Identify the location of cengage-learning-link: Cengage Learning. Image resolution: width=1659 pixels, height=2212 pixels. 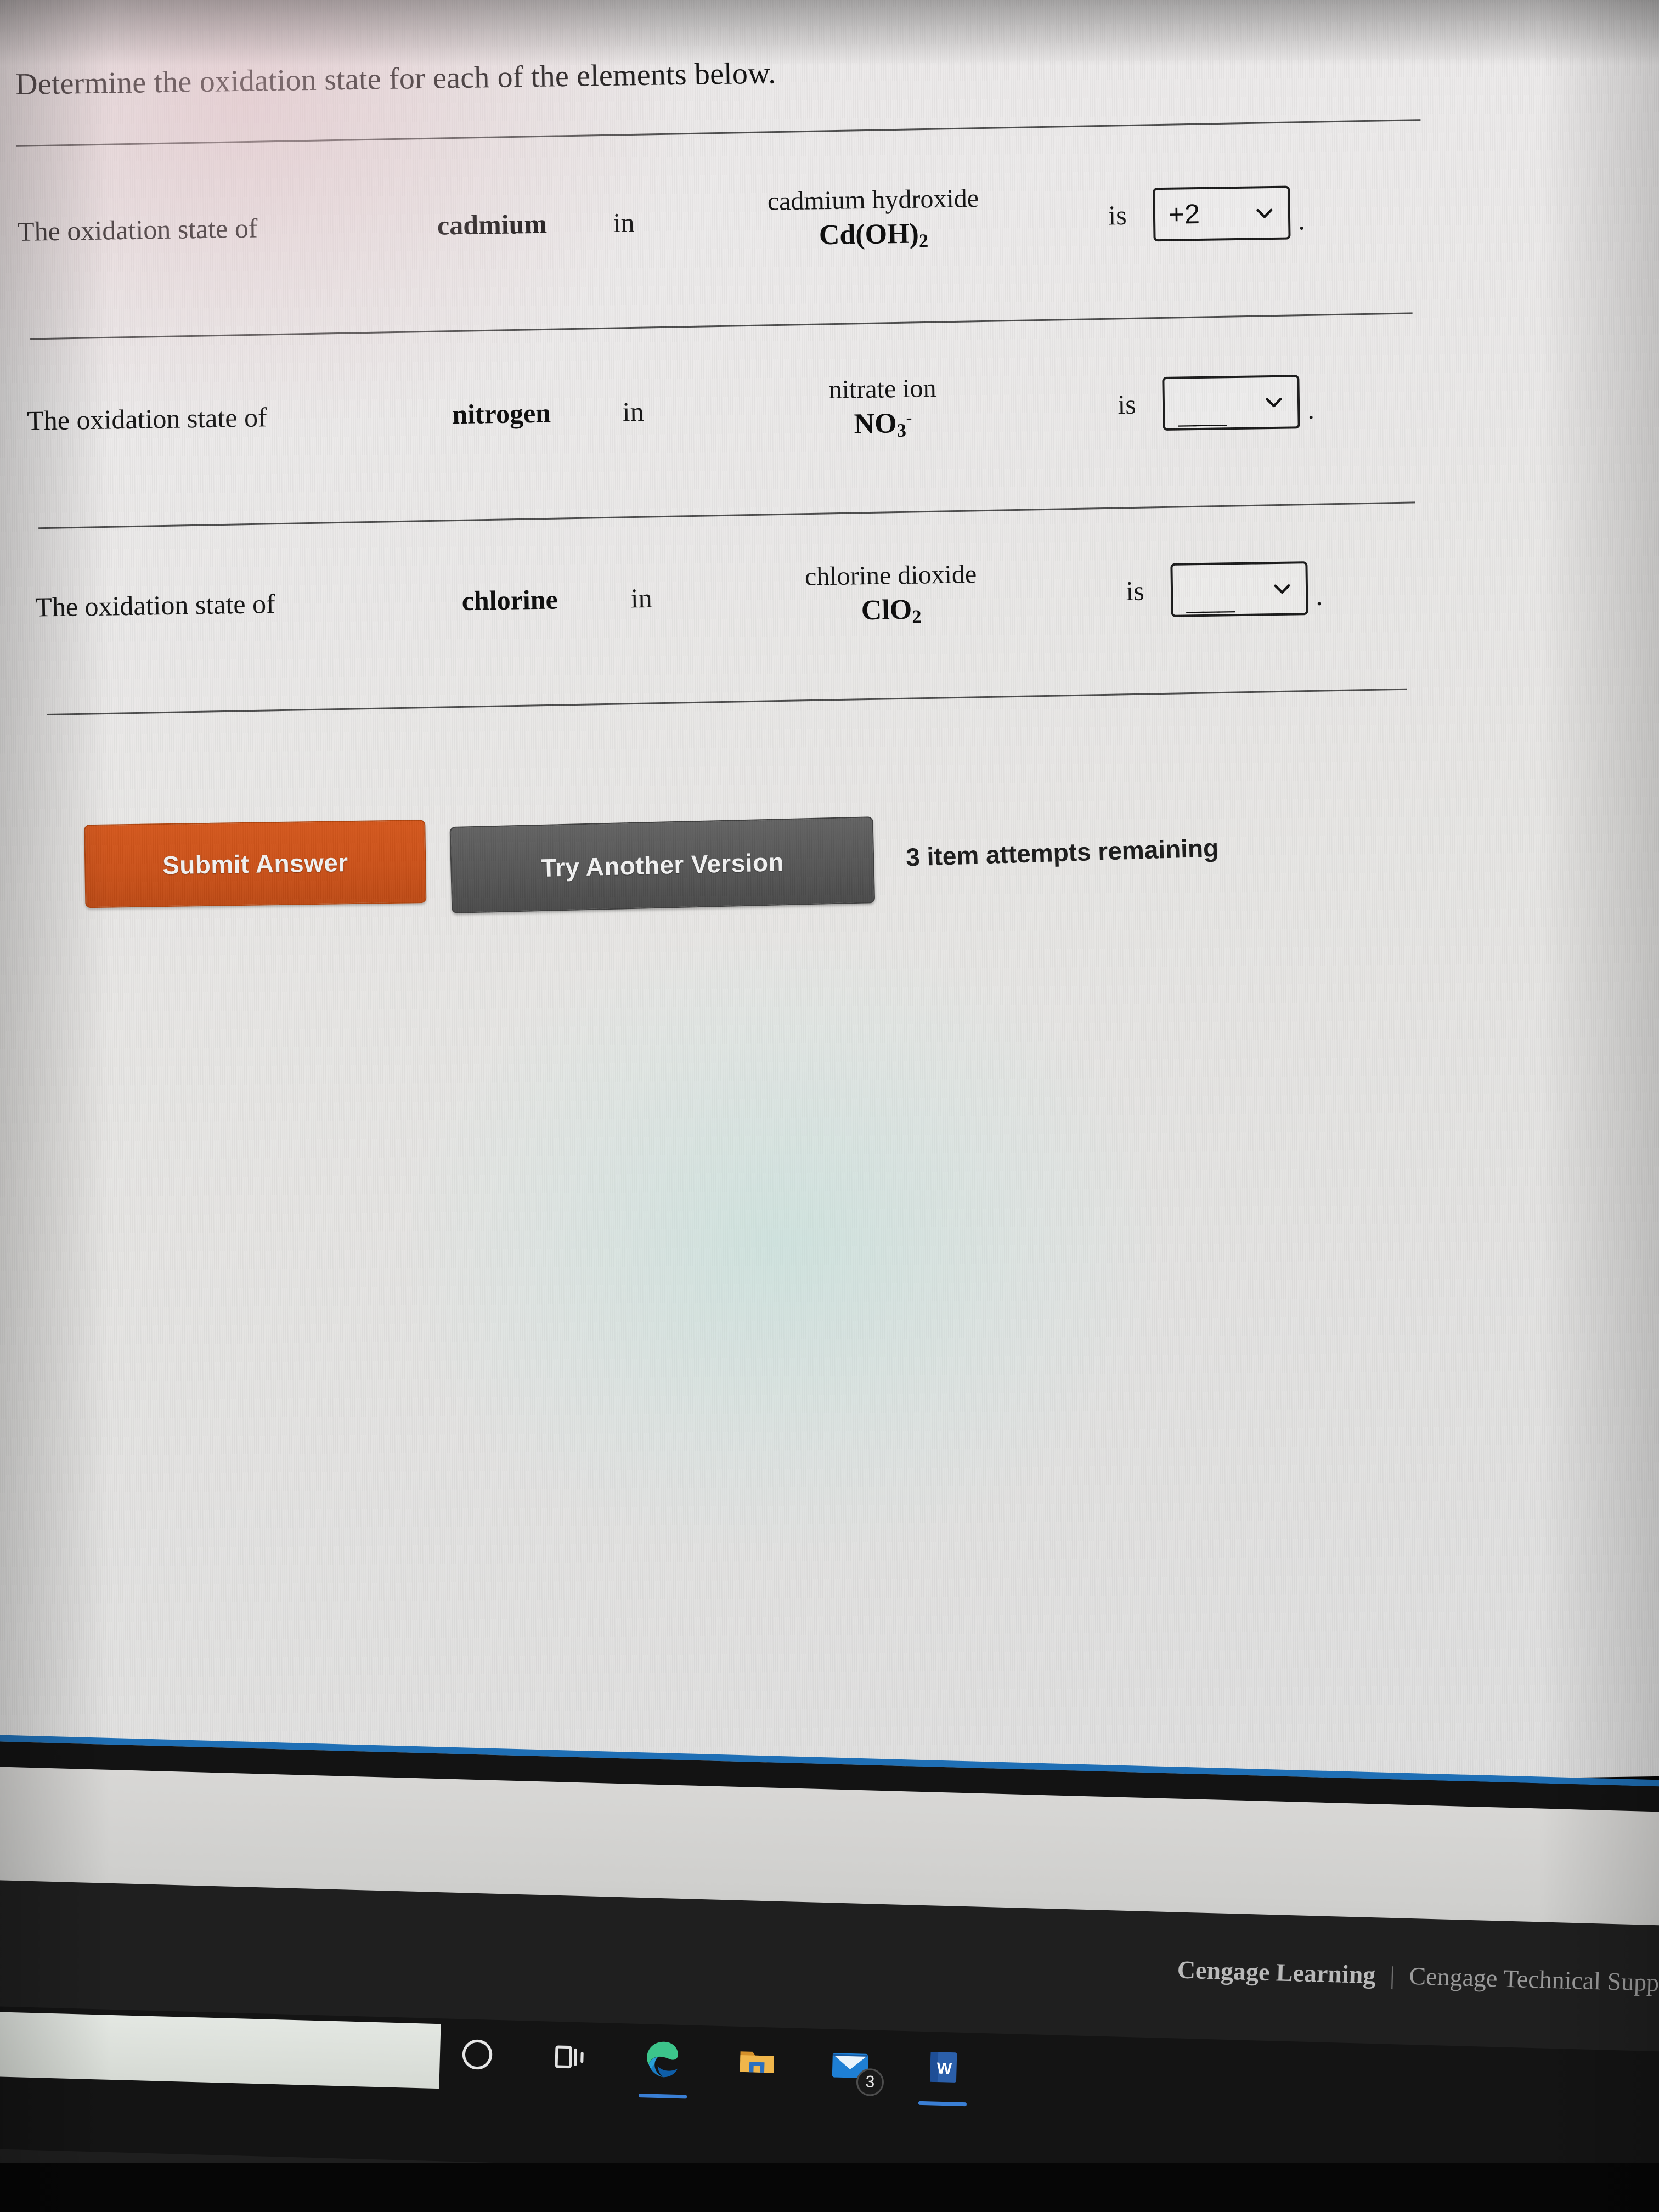
(1276, 1973).